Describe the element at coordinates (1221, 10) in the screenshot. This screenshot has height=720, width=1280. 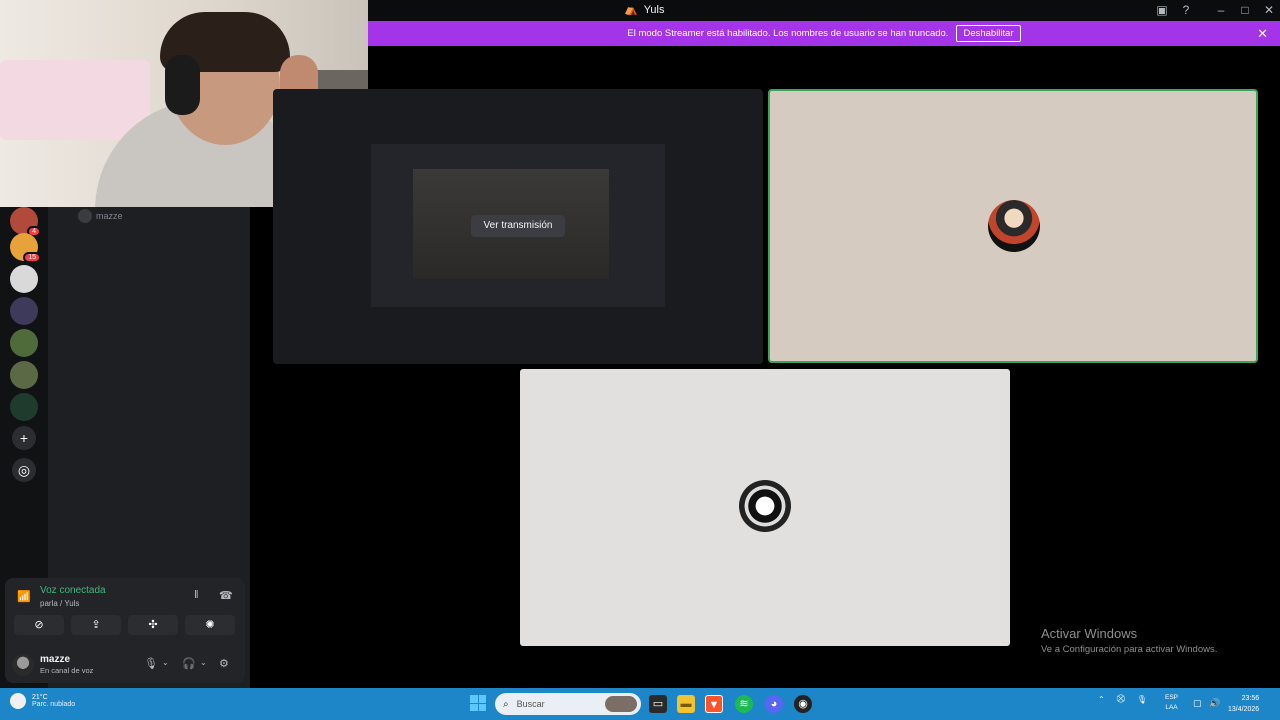
I see `minimize-button: –` at that location.